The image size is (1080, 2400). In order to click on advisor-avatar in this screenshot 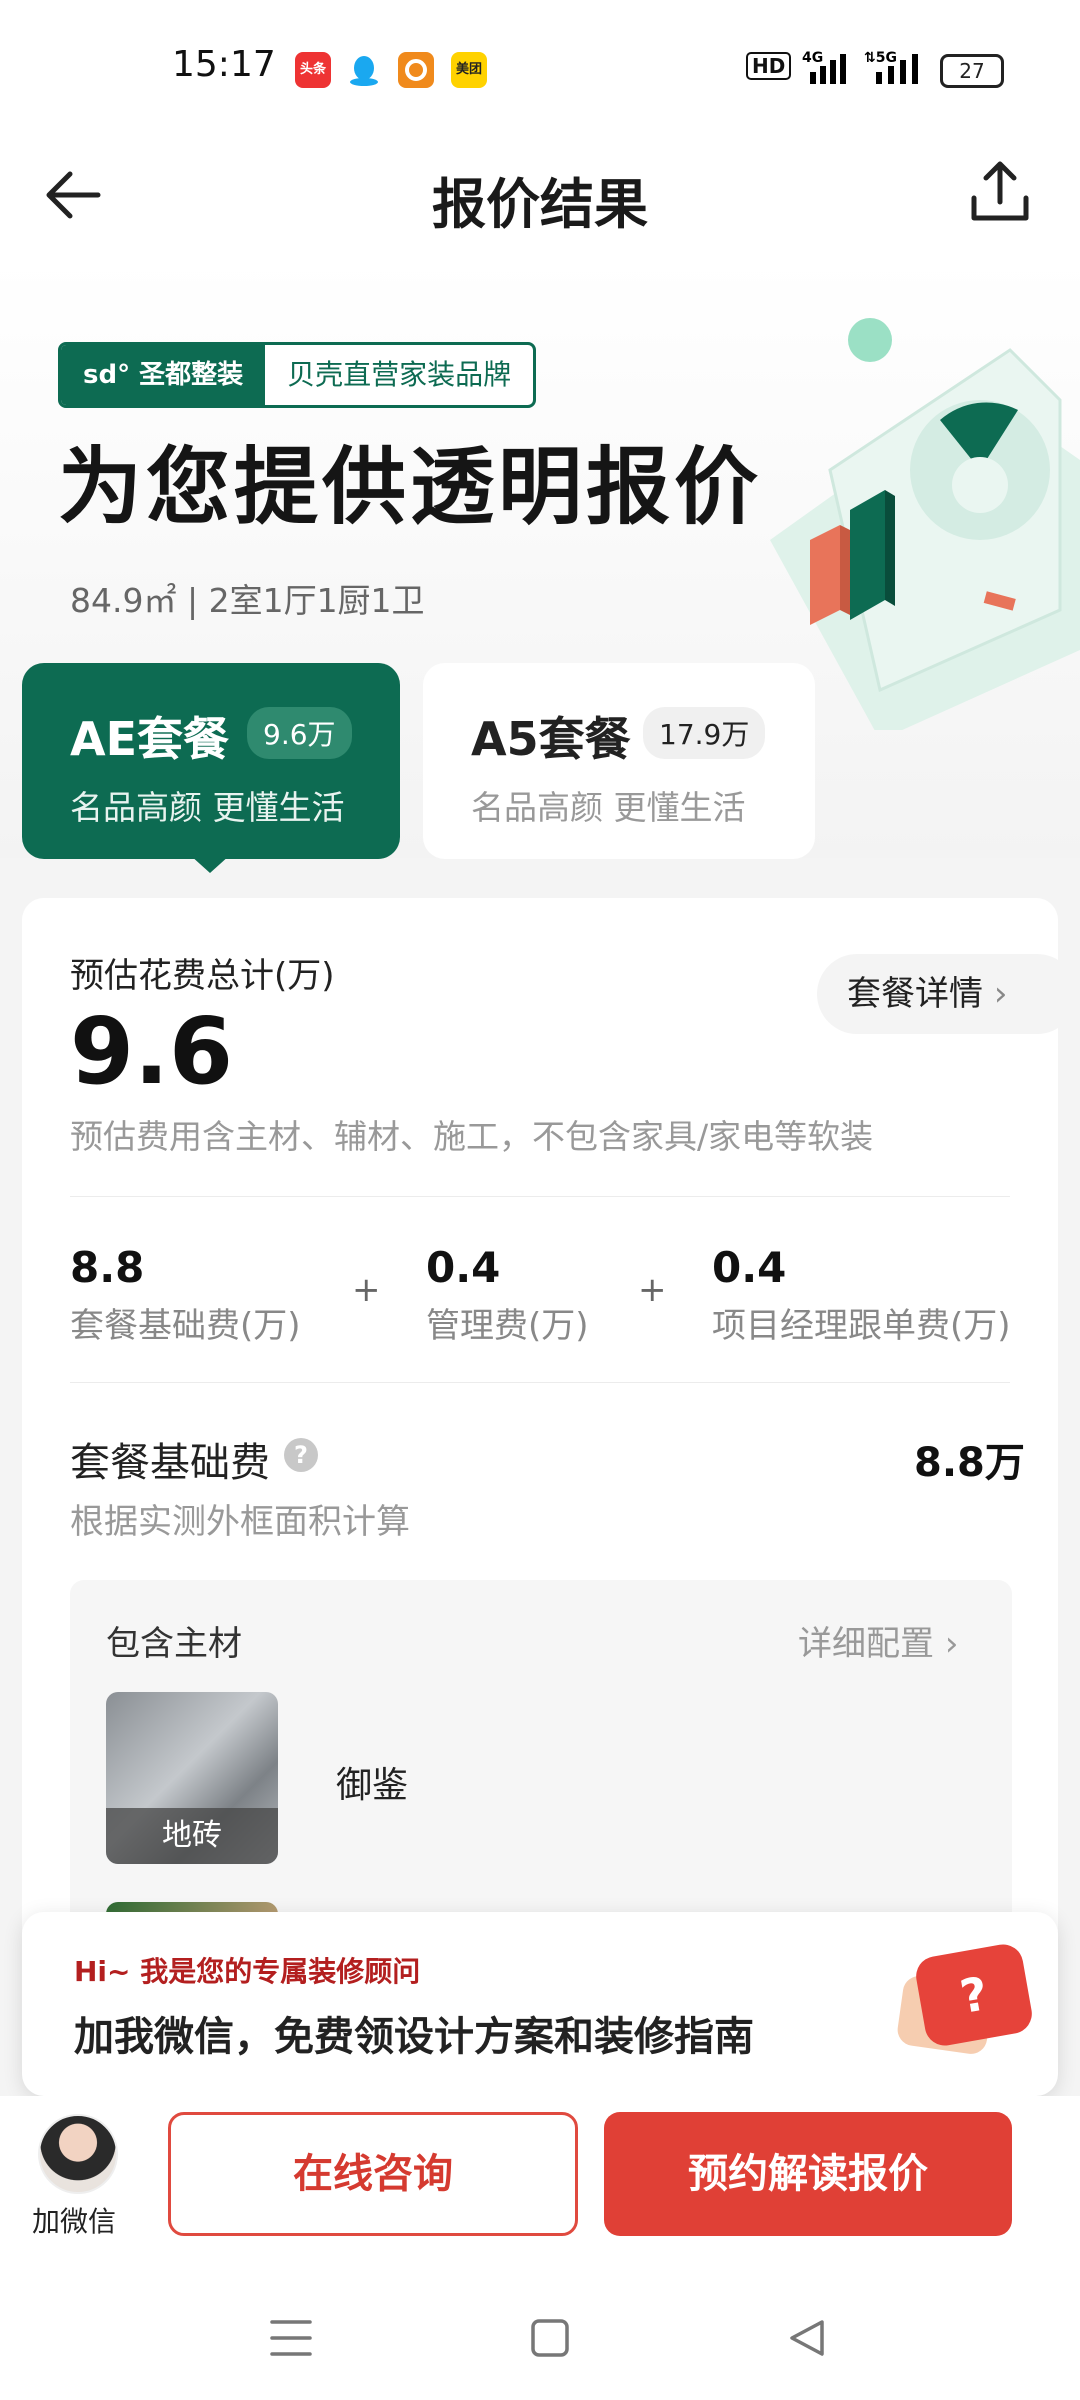, I will do `click(78, 2154)`.